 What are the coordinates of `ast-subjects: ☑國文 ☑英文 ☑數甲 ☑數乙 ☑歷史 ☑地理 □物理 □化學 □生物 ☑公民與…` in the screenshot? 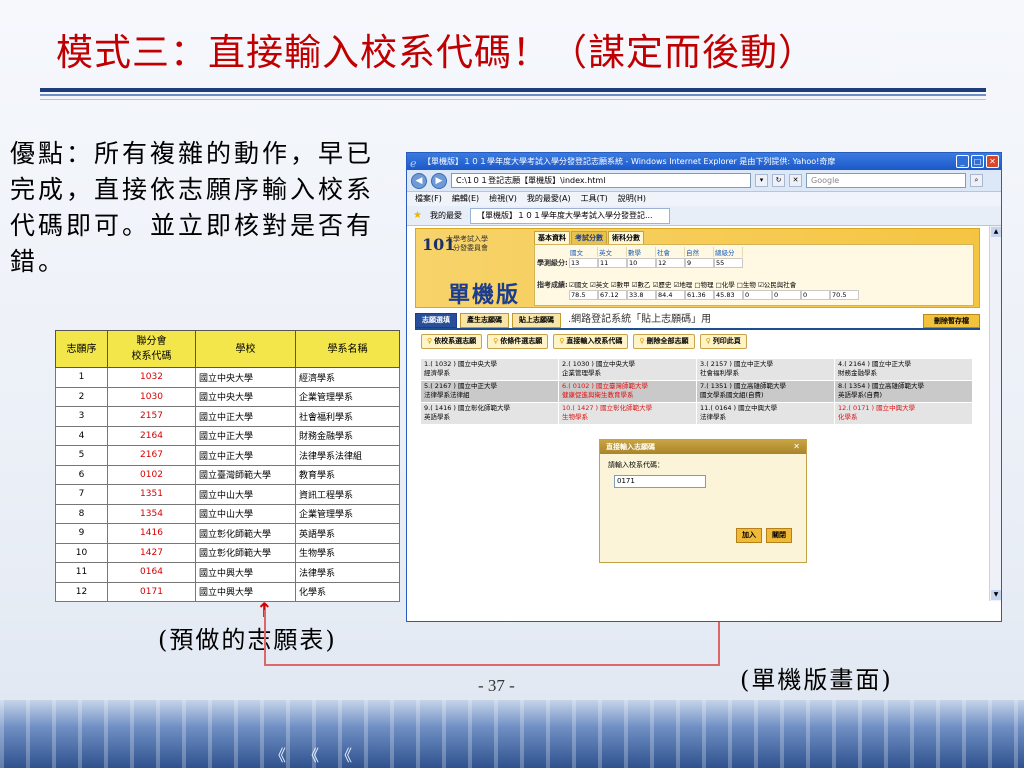 It's located at (682, 284).